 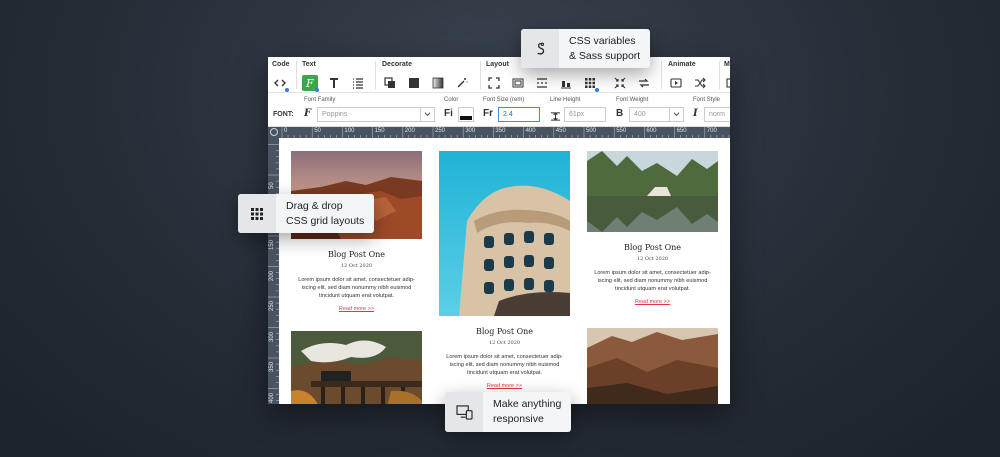 What do you see at coordinates (325, 220) in the screenshot?
I see `badge-line: CSS grid layouts` at bounding box center [325, 220].